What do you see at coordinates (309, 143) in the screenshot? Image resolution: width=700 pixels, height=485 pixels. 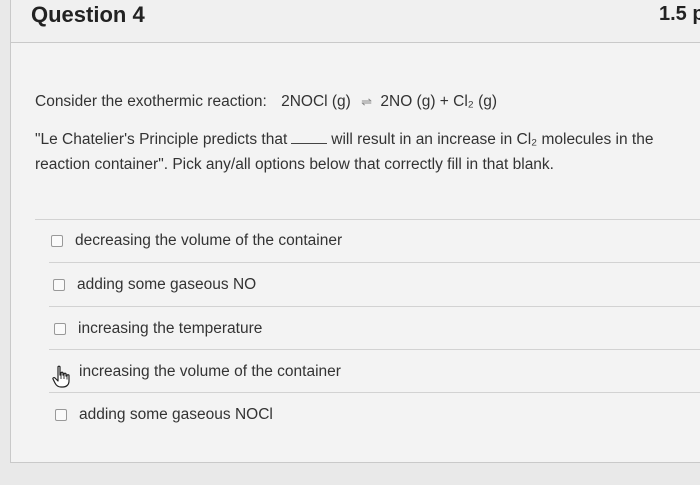 I see `answer-blank` at bounding box center [309, 143].